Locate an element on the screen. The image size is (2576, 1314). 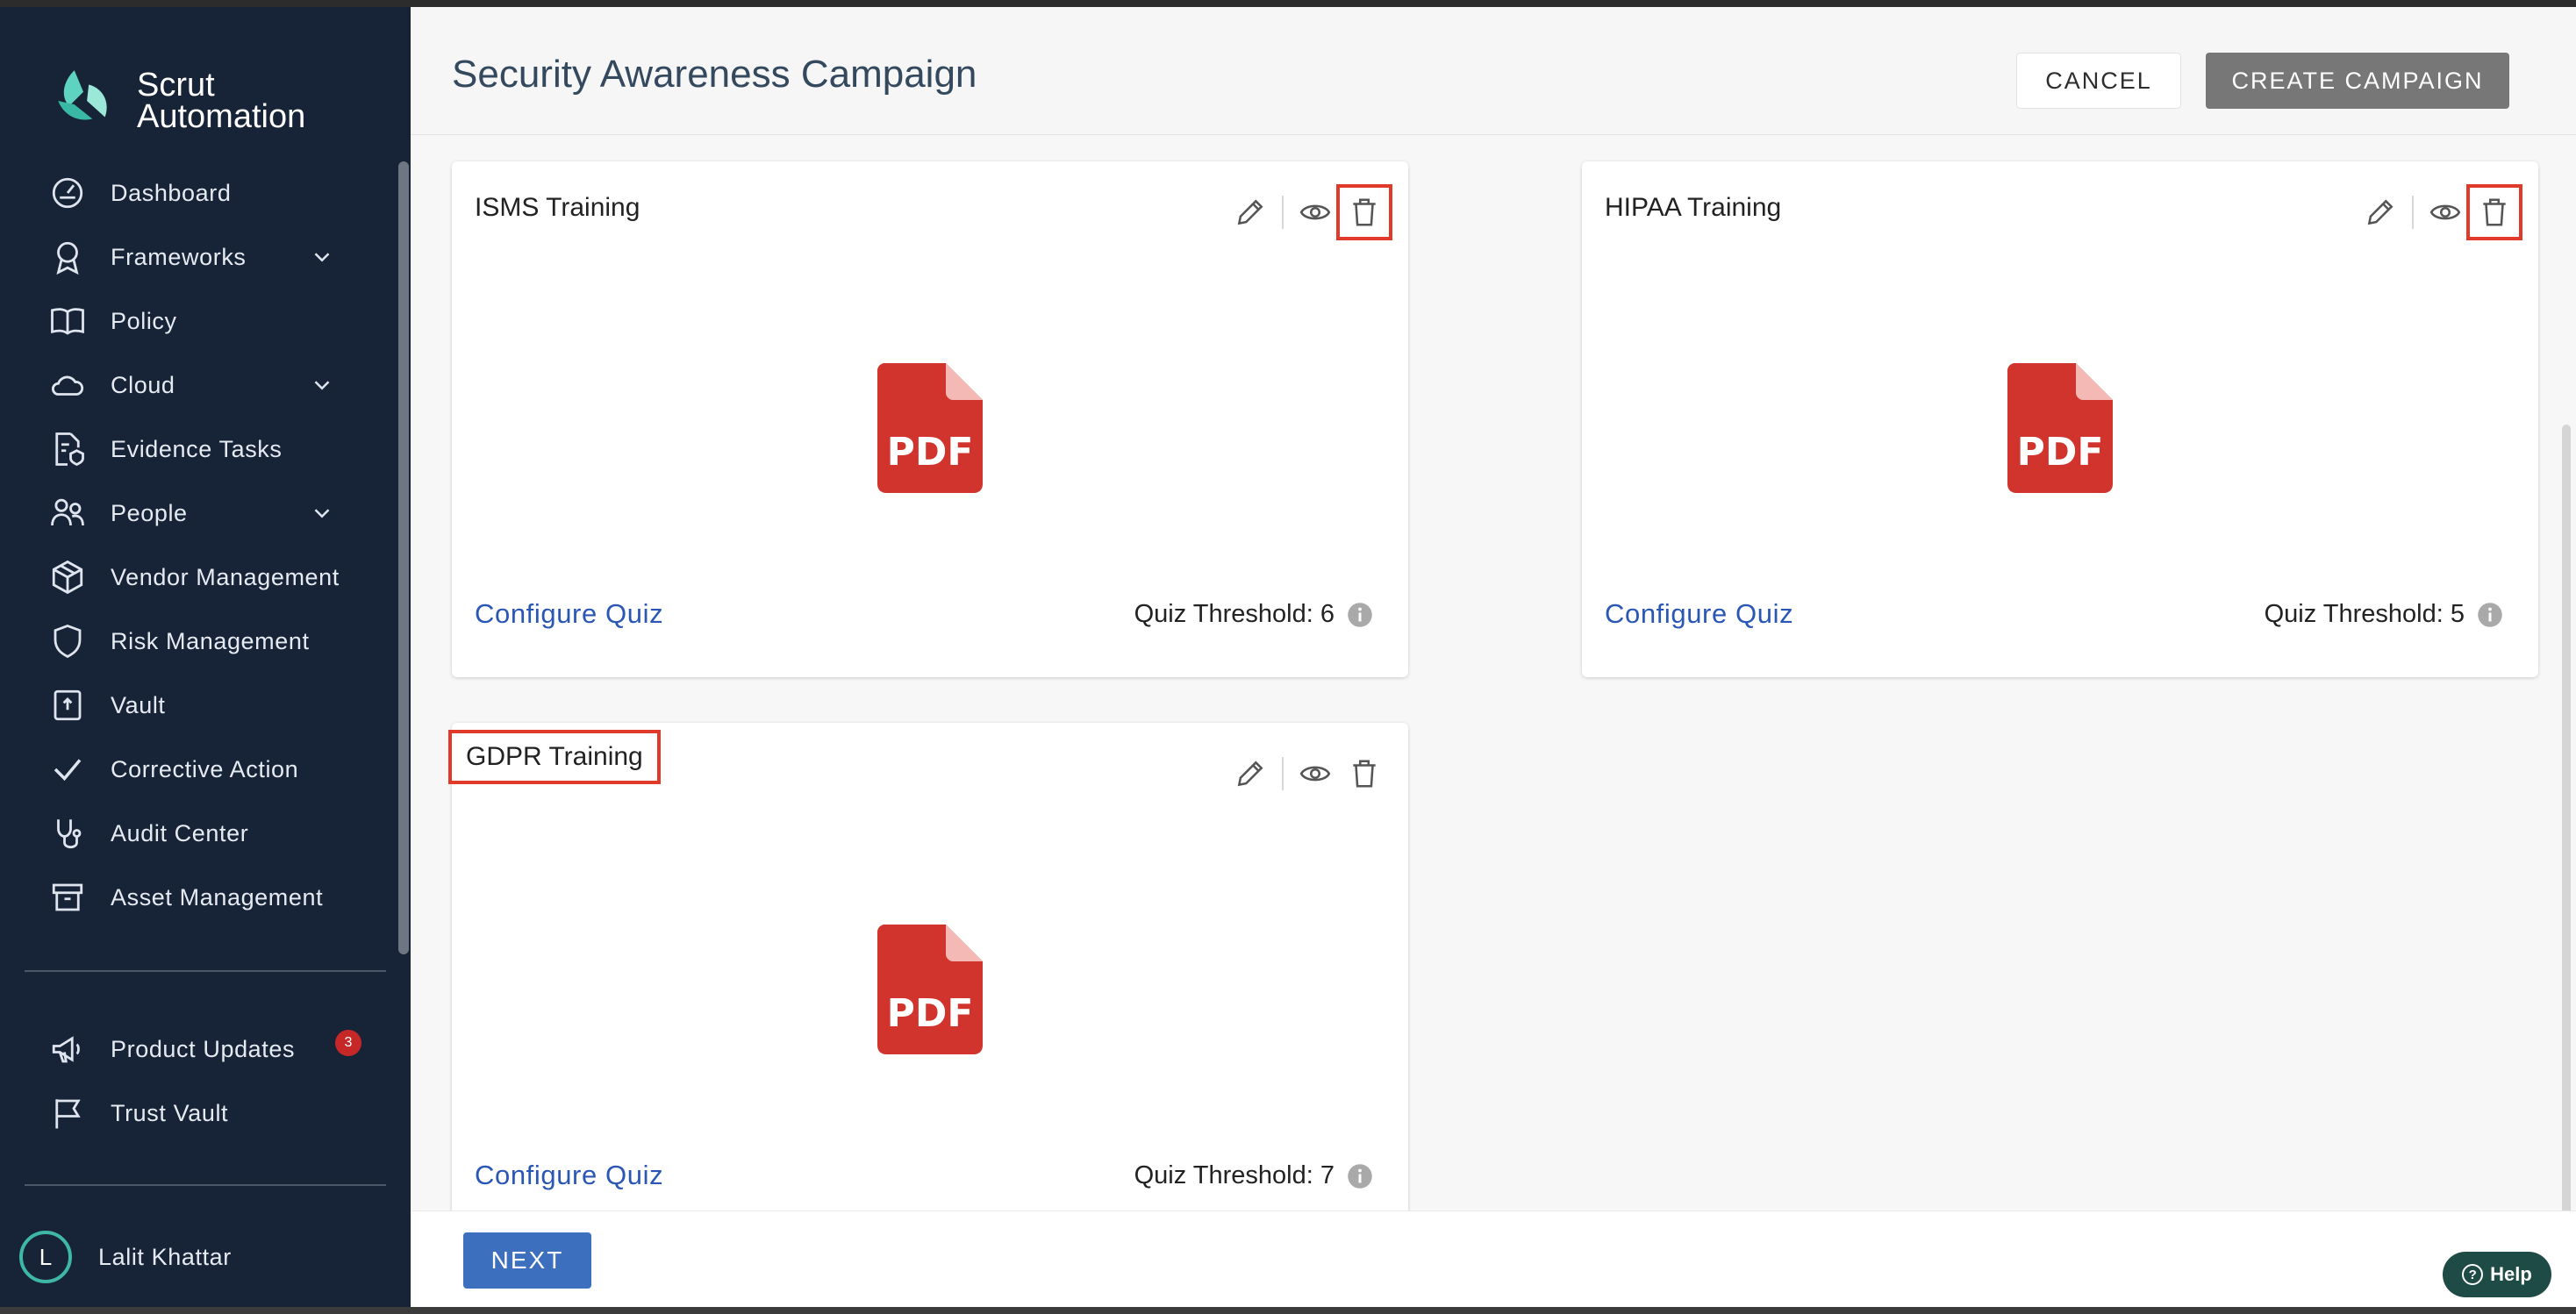
help-label: Help is located at coordinates (2511, 1274).